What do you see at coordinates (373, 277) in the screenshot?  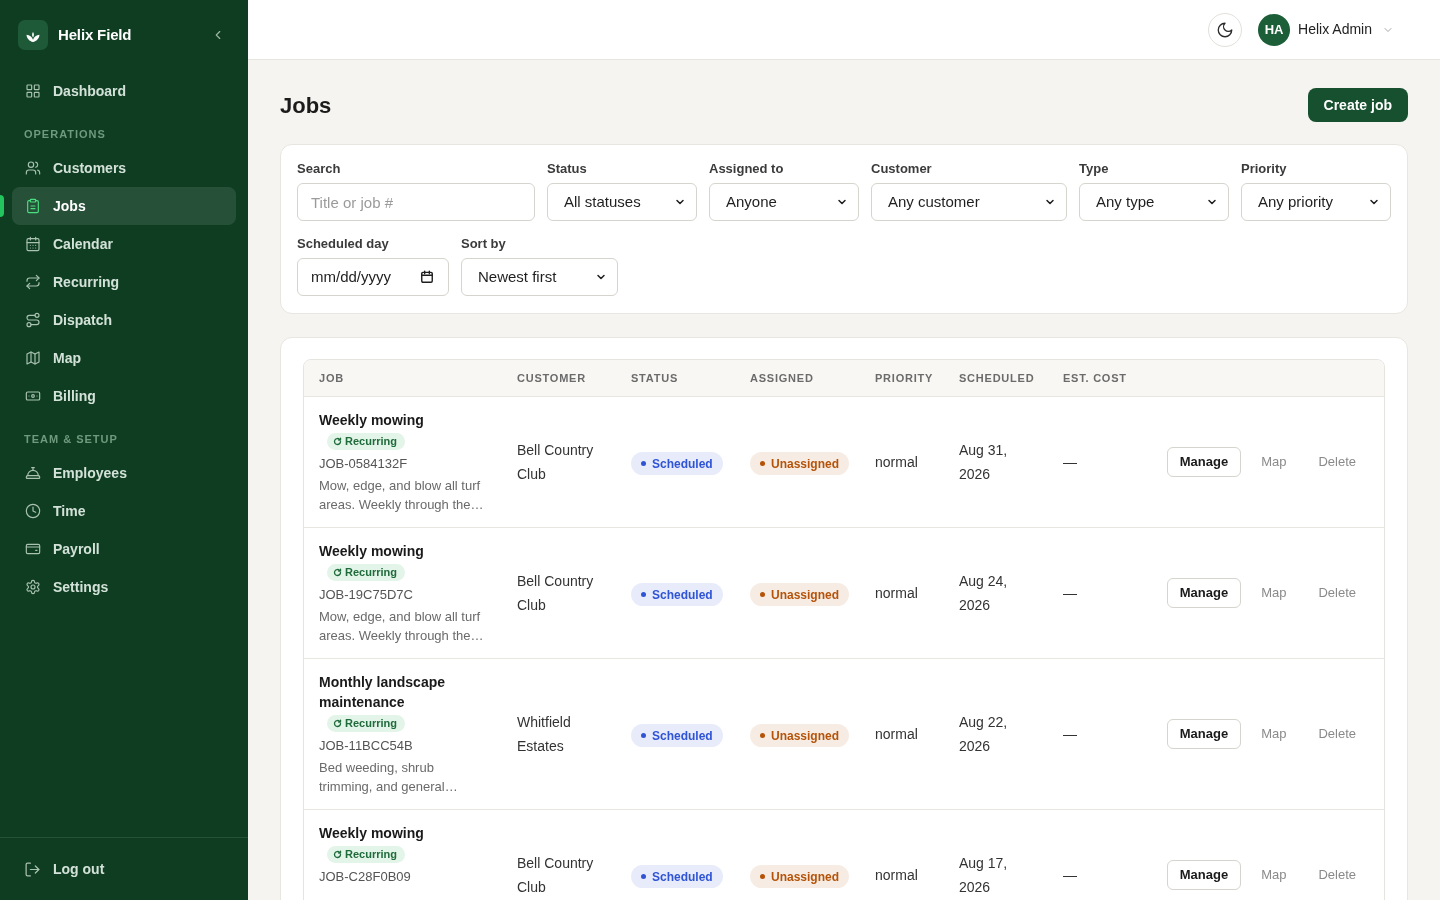 I see `date-field: mm/dd/yyyy` at bounding box center [373, 277].